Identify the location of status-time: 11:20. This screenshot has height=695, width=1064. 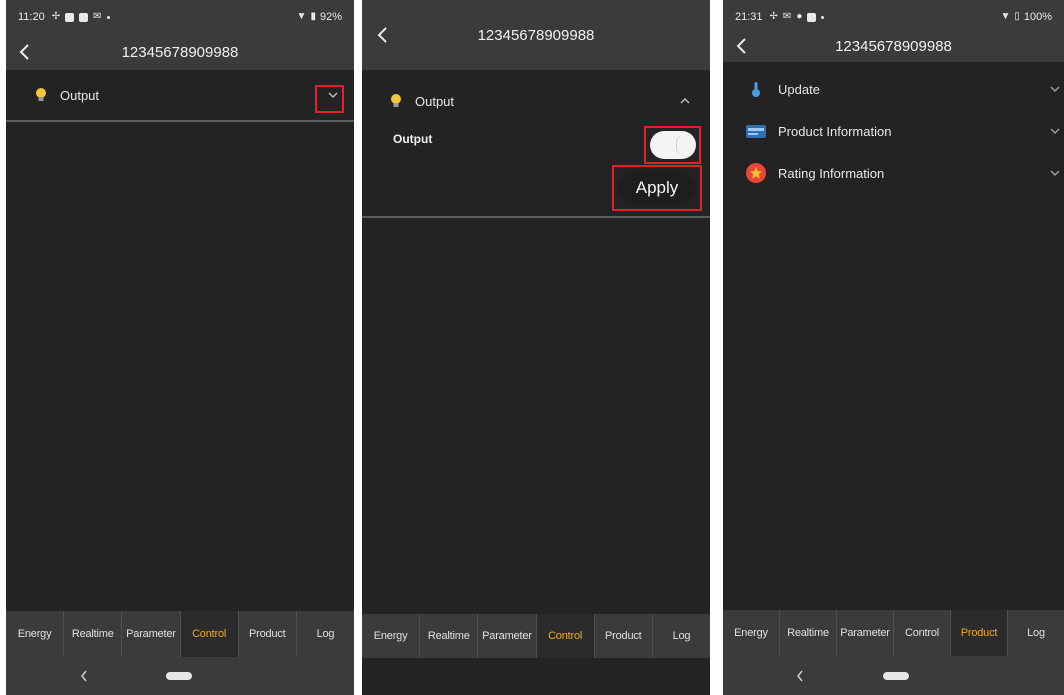
(31, 17).